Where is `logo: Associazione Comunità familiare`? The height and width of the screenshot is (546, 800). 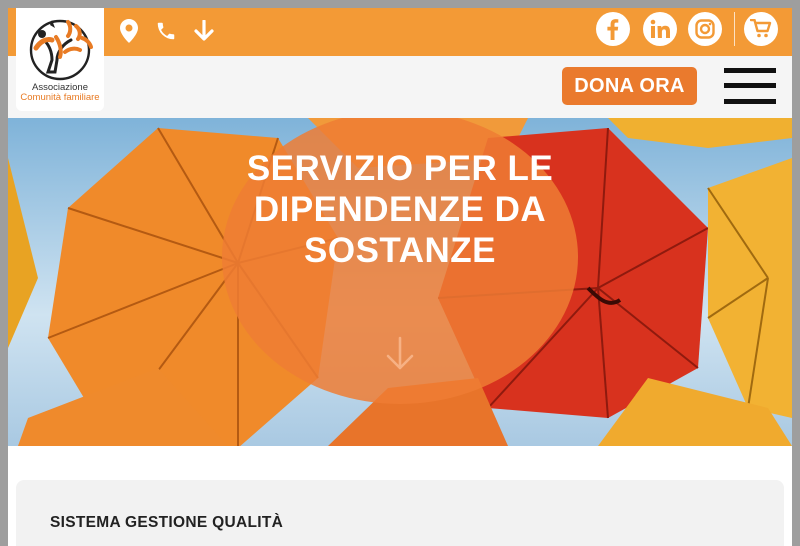
logo: Associazione Comunità familiare is located at coordinates (60, 59).